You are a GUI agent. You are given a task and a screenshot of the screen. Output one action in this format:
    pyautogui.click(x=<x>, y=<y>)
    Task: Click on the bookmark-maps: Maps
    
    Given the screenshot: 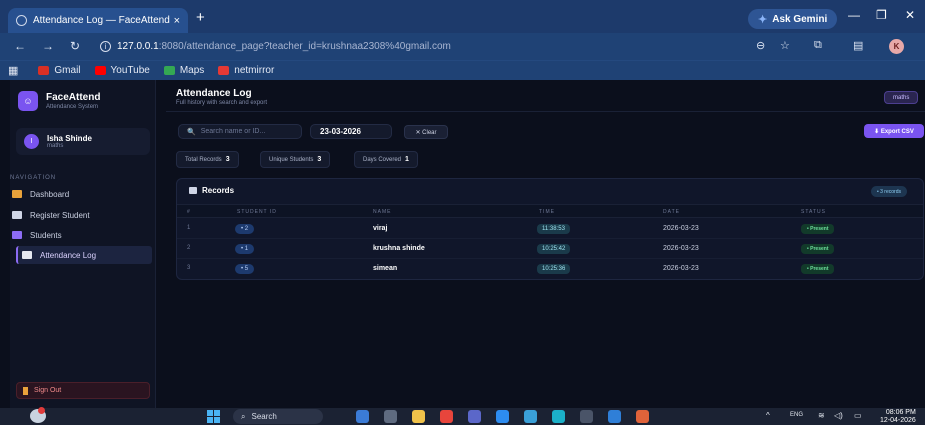 What is the action you would take?
    pyautogui.click(x=183, y=70)
    